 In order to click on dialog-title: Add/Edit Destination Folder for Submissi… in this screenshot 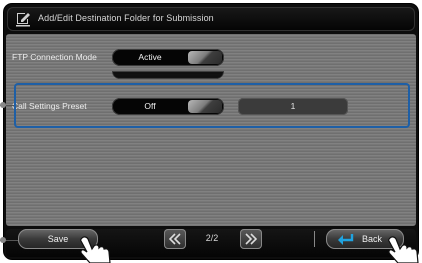, I will do `click(126, 18)`.